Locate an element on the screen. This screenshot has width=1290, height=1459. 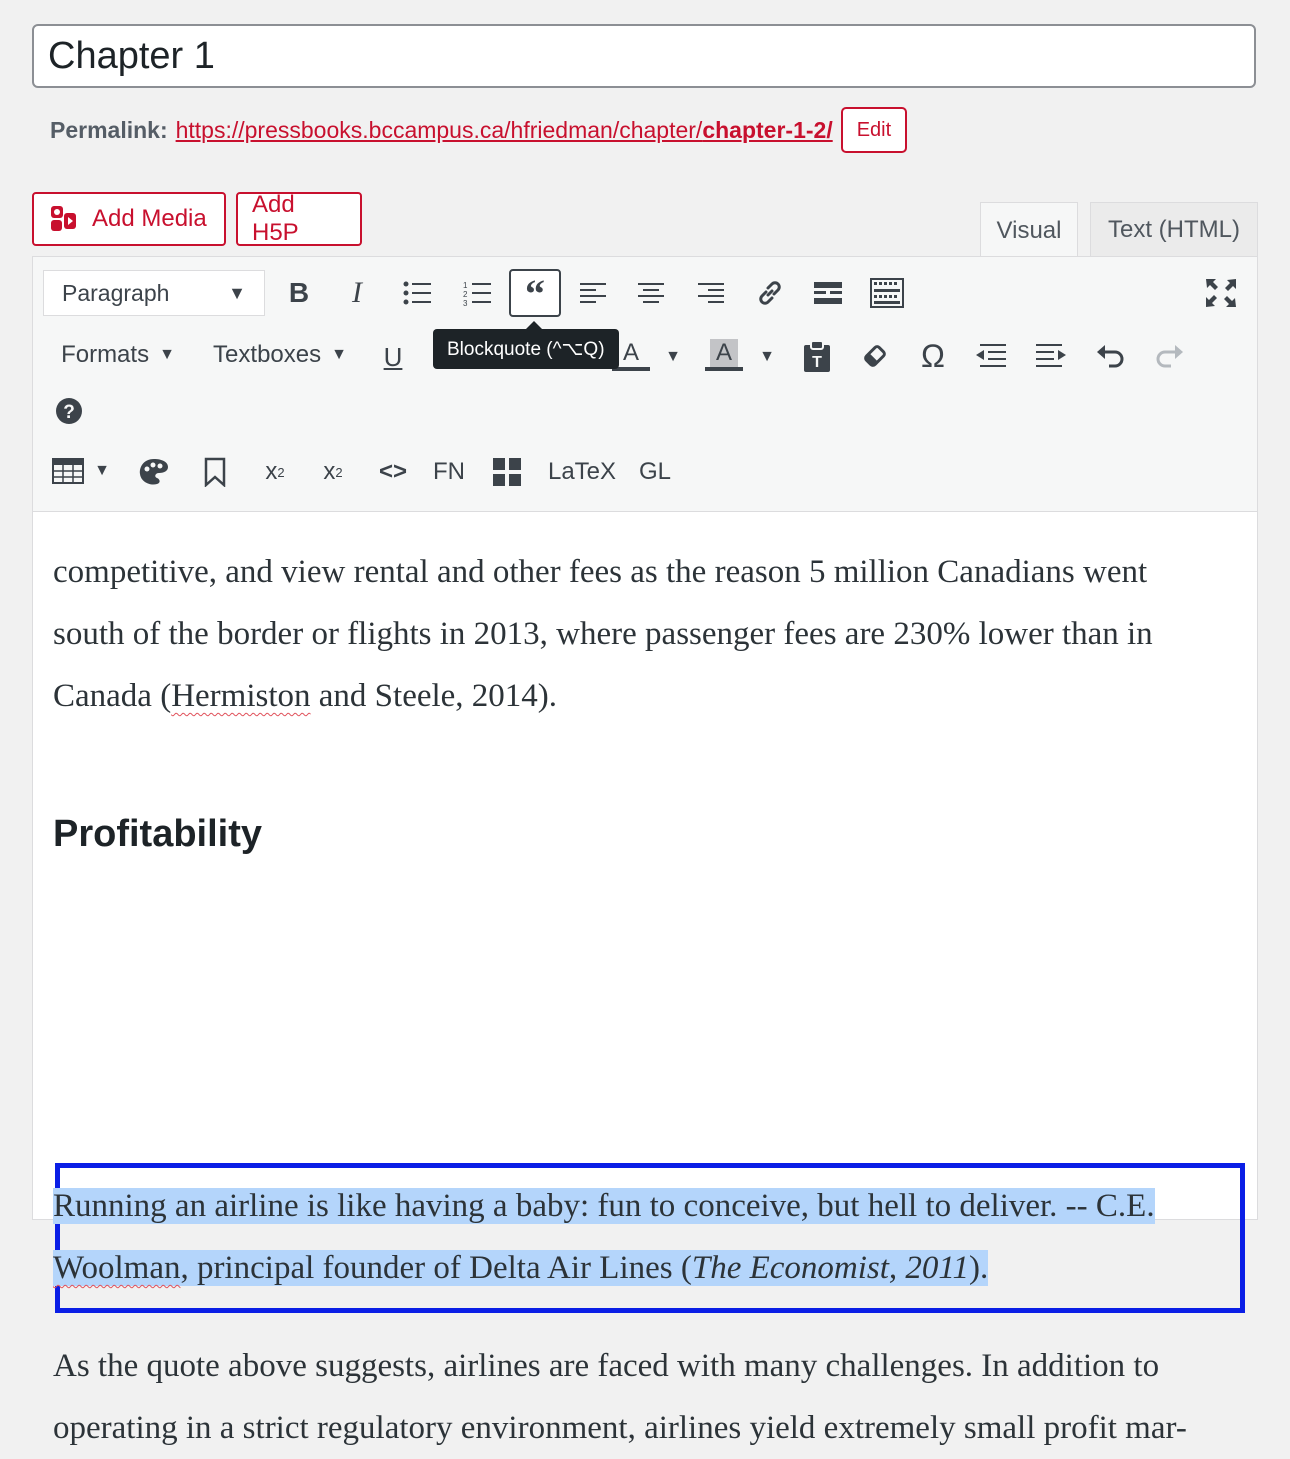
align-right-icon is located at coordinates (711, 293).